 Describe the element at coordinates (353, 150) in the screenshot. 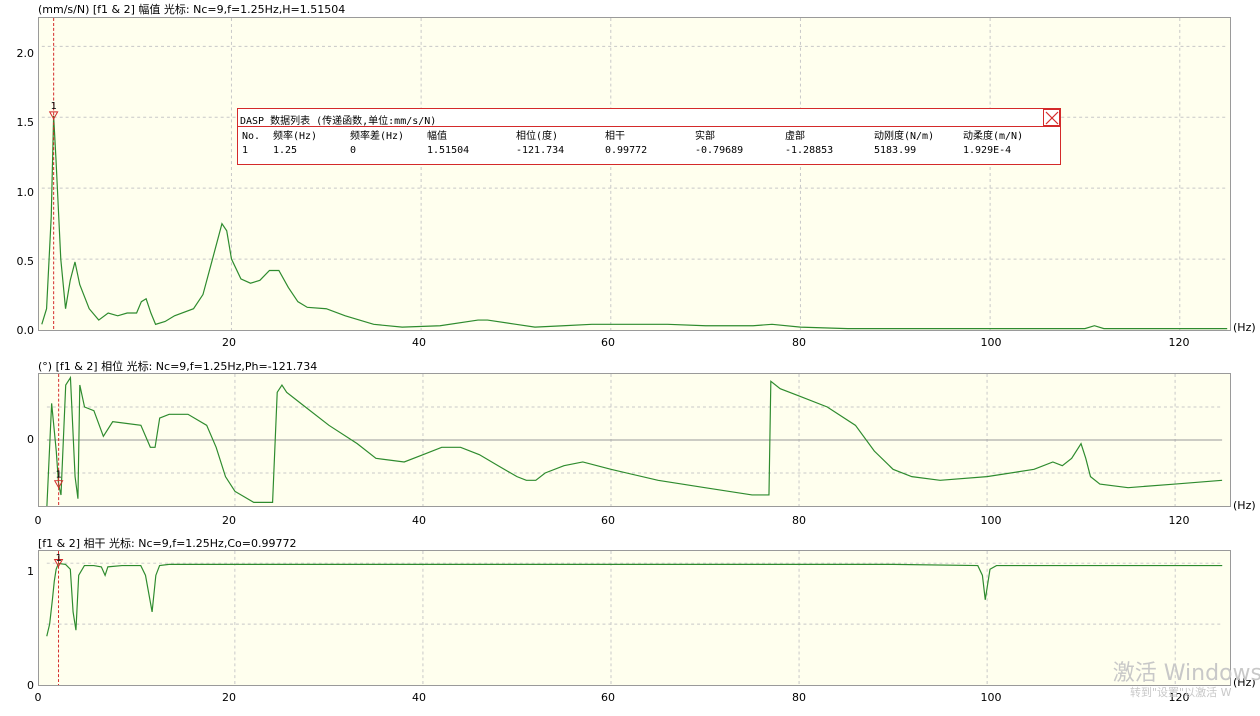

I see `table-cell: 0` at that location.